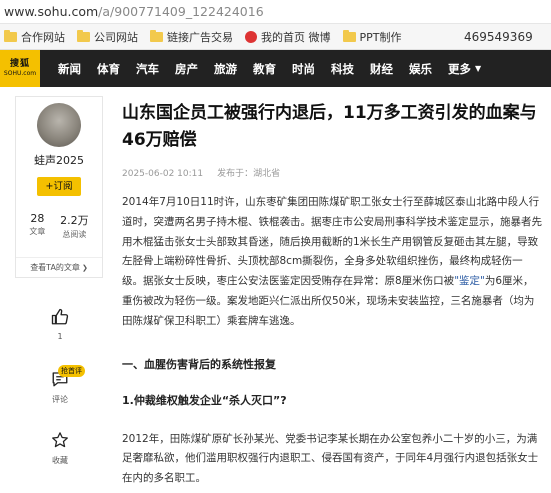 The width and height of the screenshot is (551, 493). I want to click on section-heading: 一、血腥伤害背后的系统性报复, so click(199, 364).